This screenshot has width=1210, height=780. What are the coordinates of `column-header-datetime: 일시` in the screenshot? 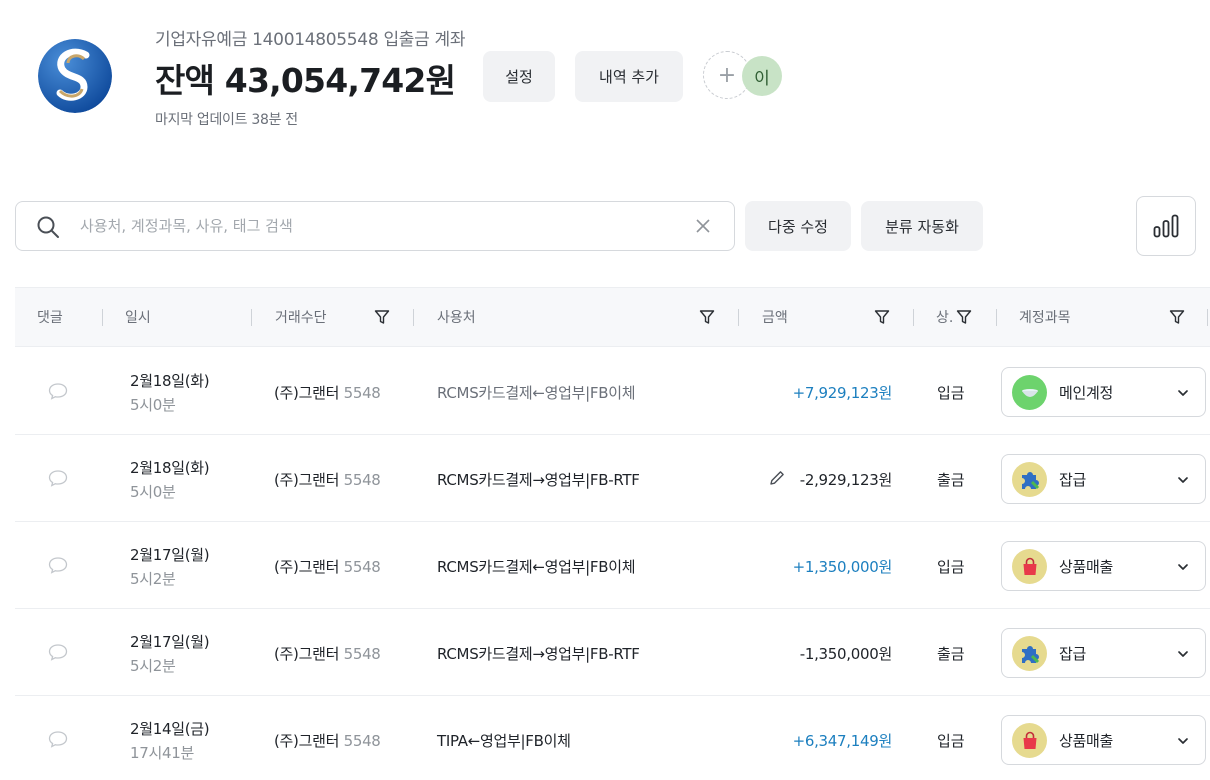 It's located at (138, 318).